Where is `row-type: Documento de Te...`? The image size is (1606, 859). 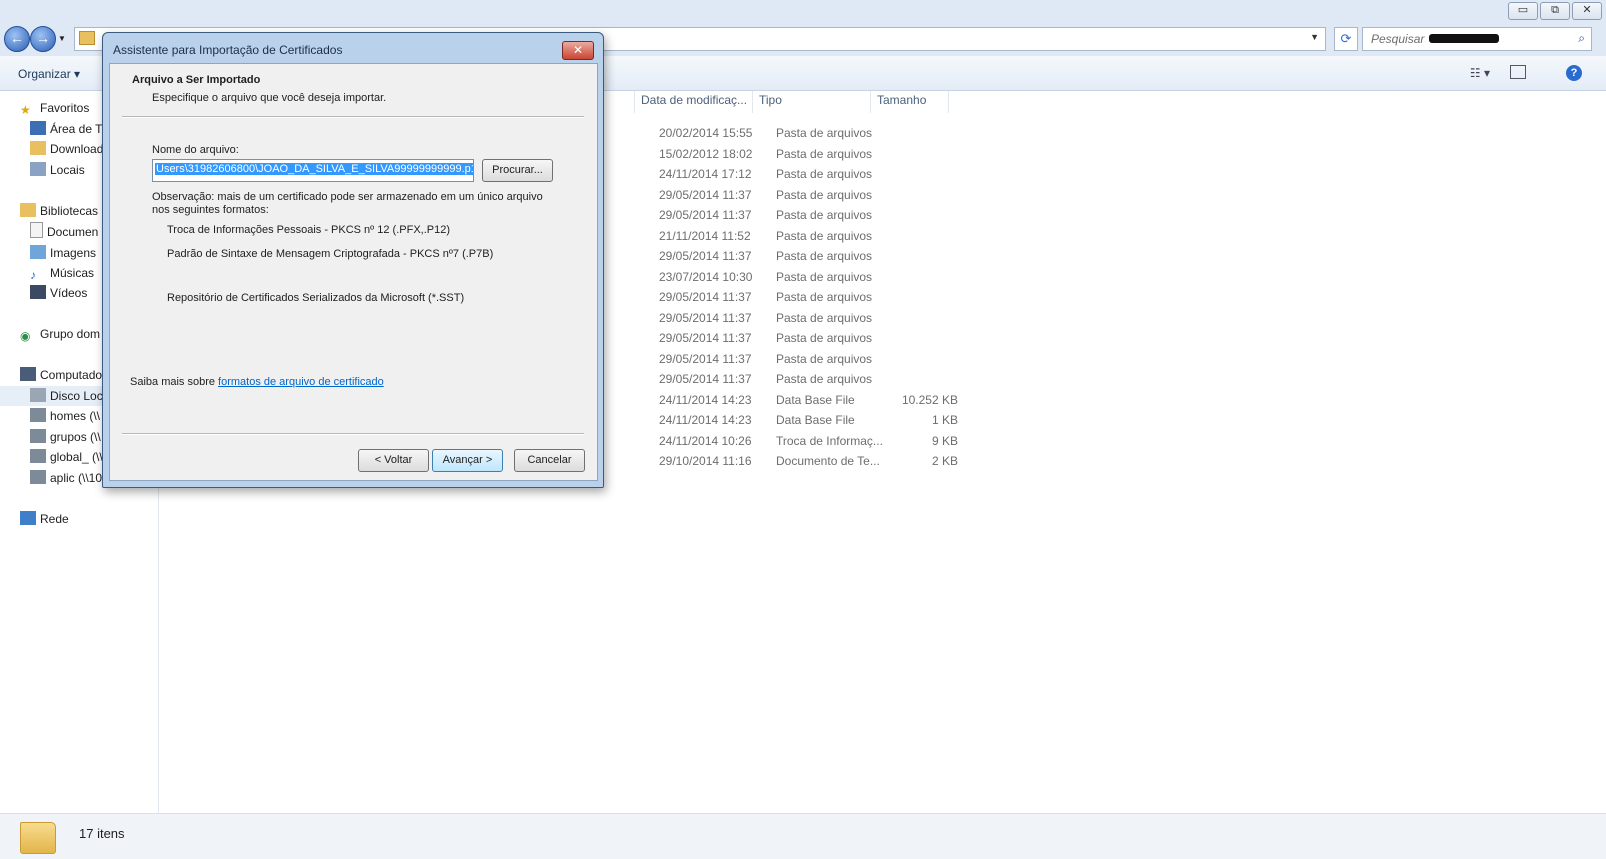
row-type: Documento de Te... is located at coordinates (828, 461).